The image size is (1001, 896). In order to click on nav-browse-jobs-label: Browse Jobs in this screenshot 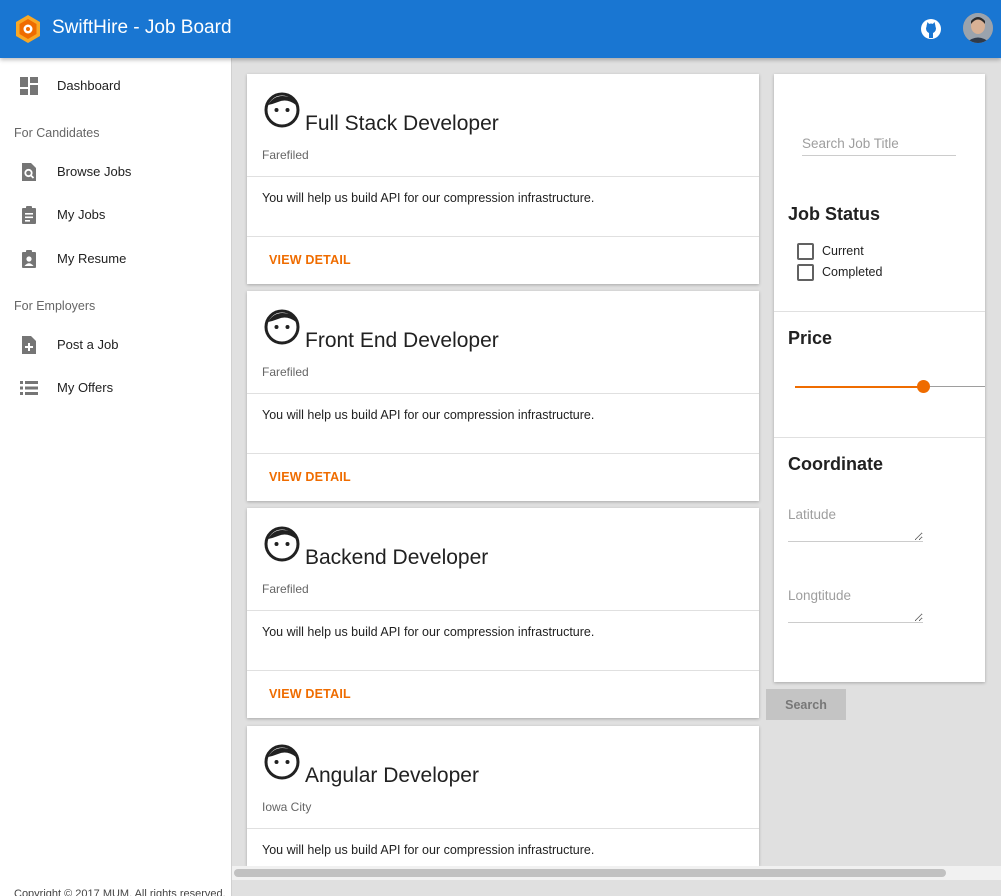, I will do `click(94, 171)`.